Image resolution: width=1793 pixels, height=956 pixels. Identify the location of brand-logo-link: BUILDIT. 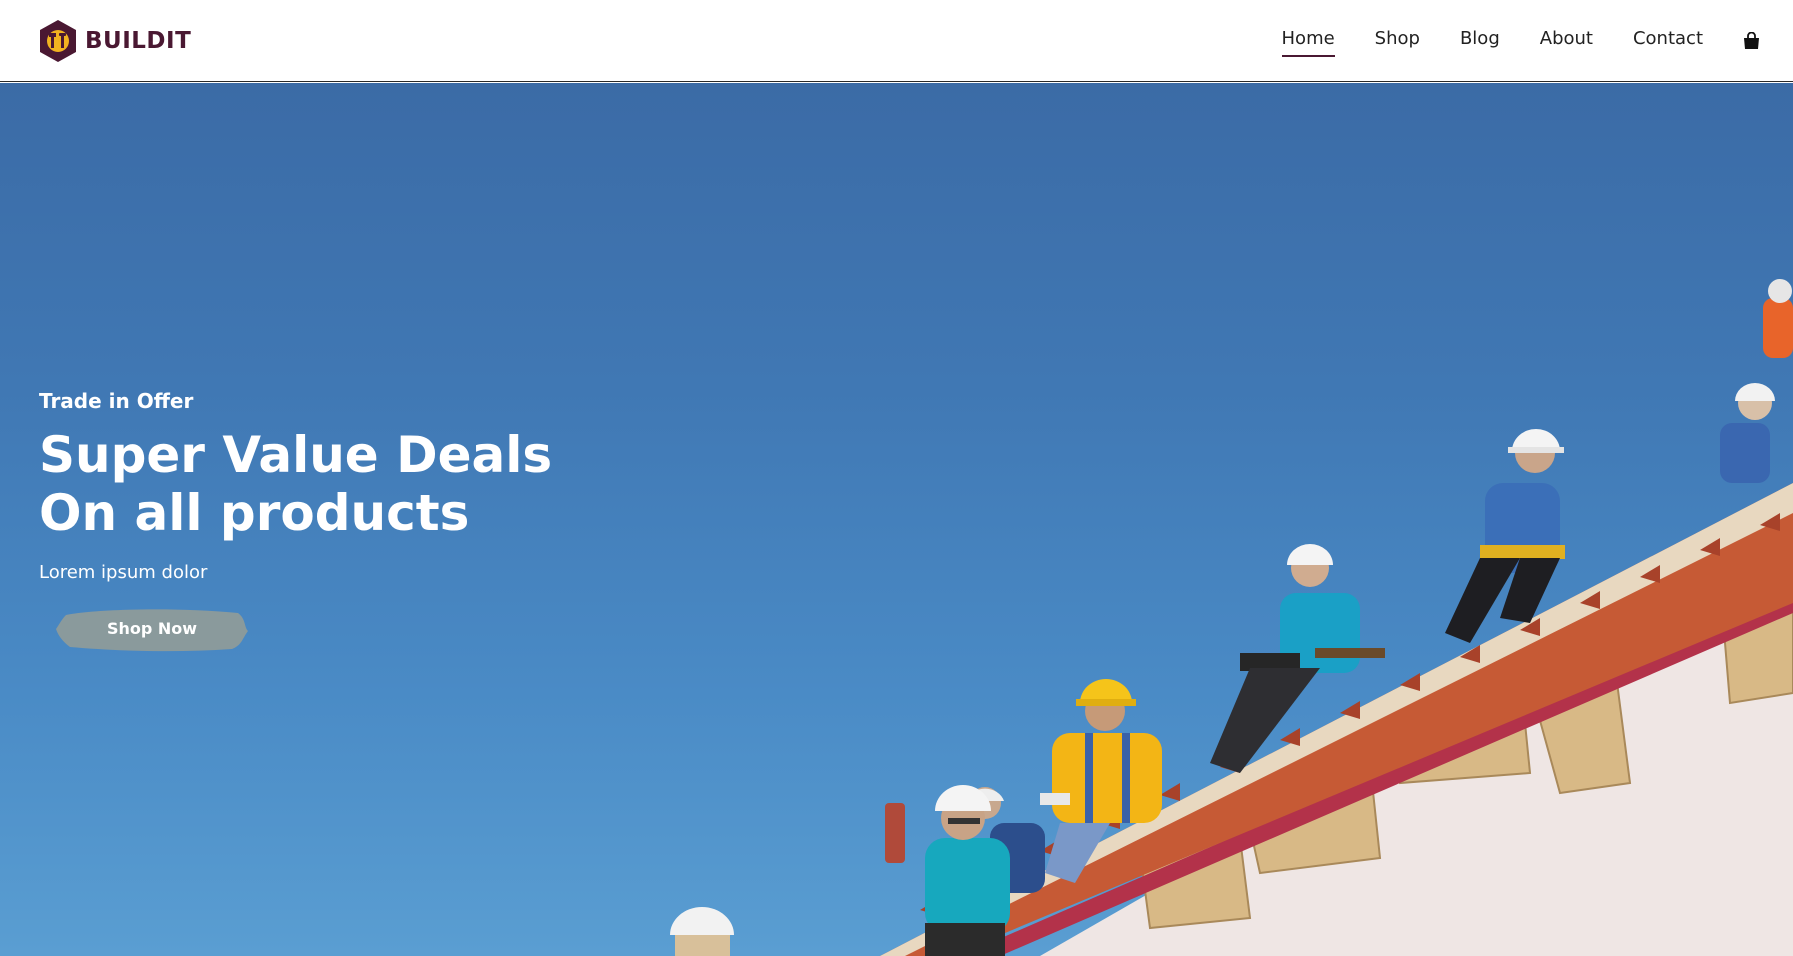
(114, 41).